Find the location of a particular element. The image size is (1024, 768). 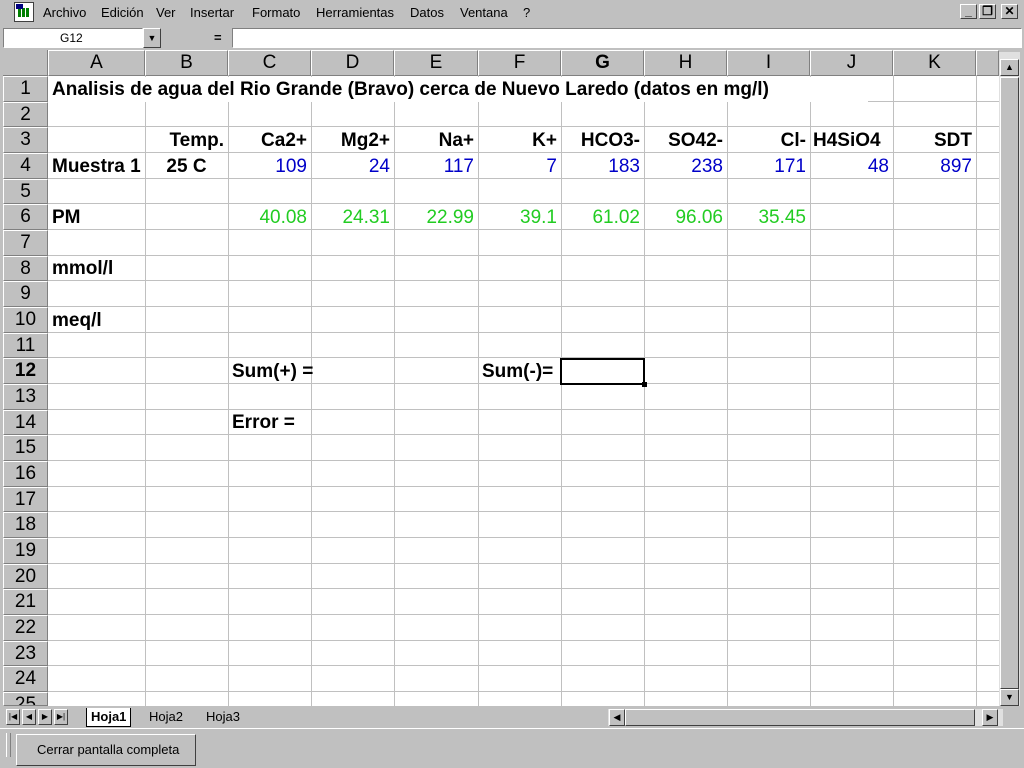

fill-handle is located at coordinates (644, 384).